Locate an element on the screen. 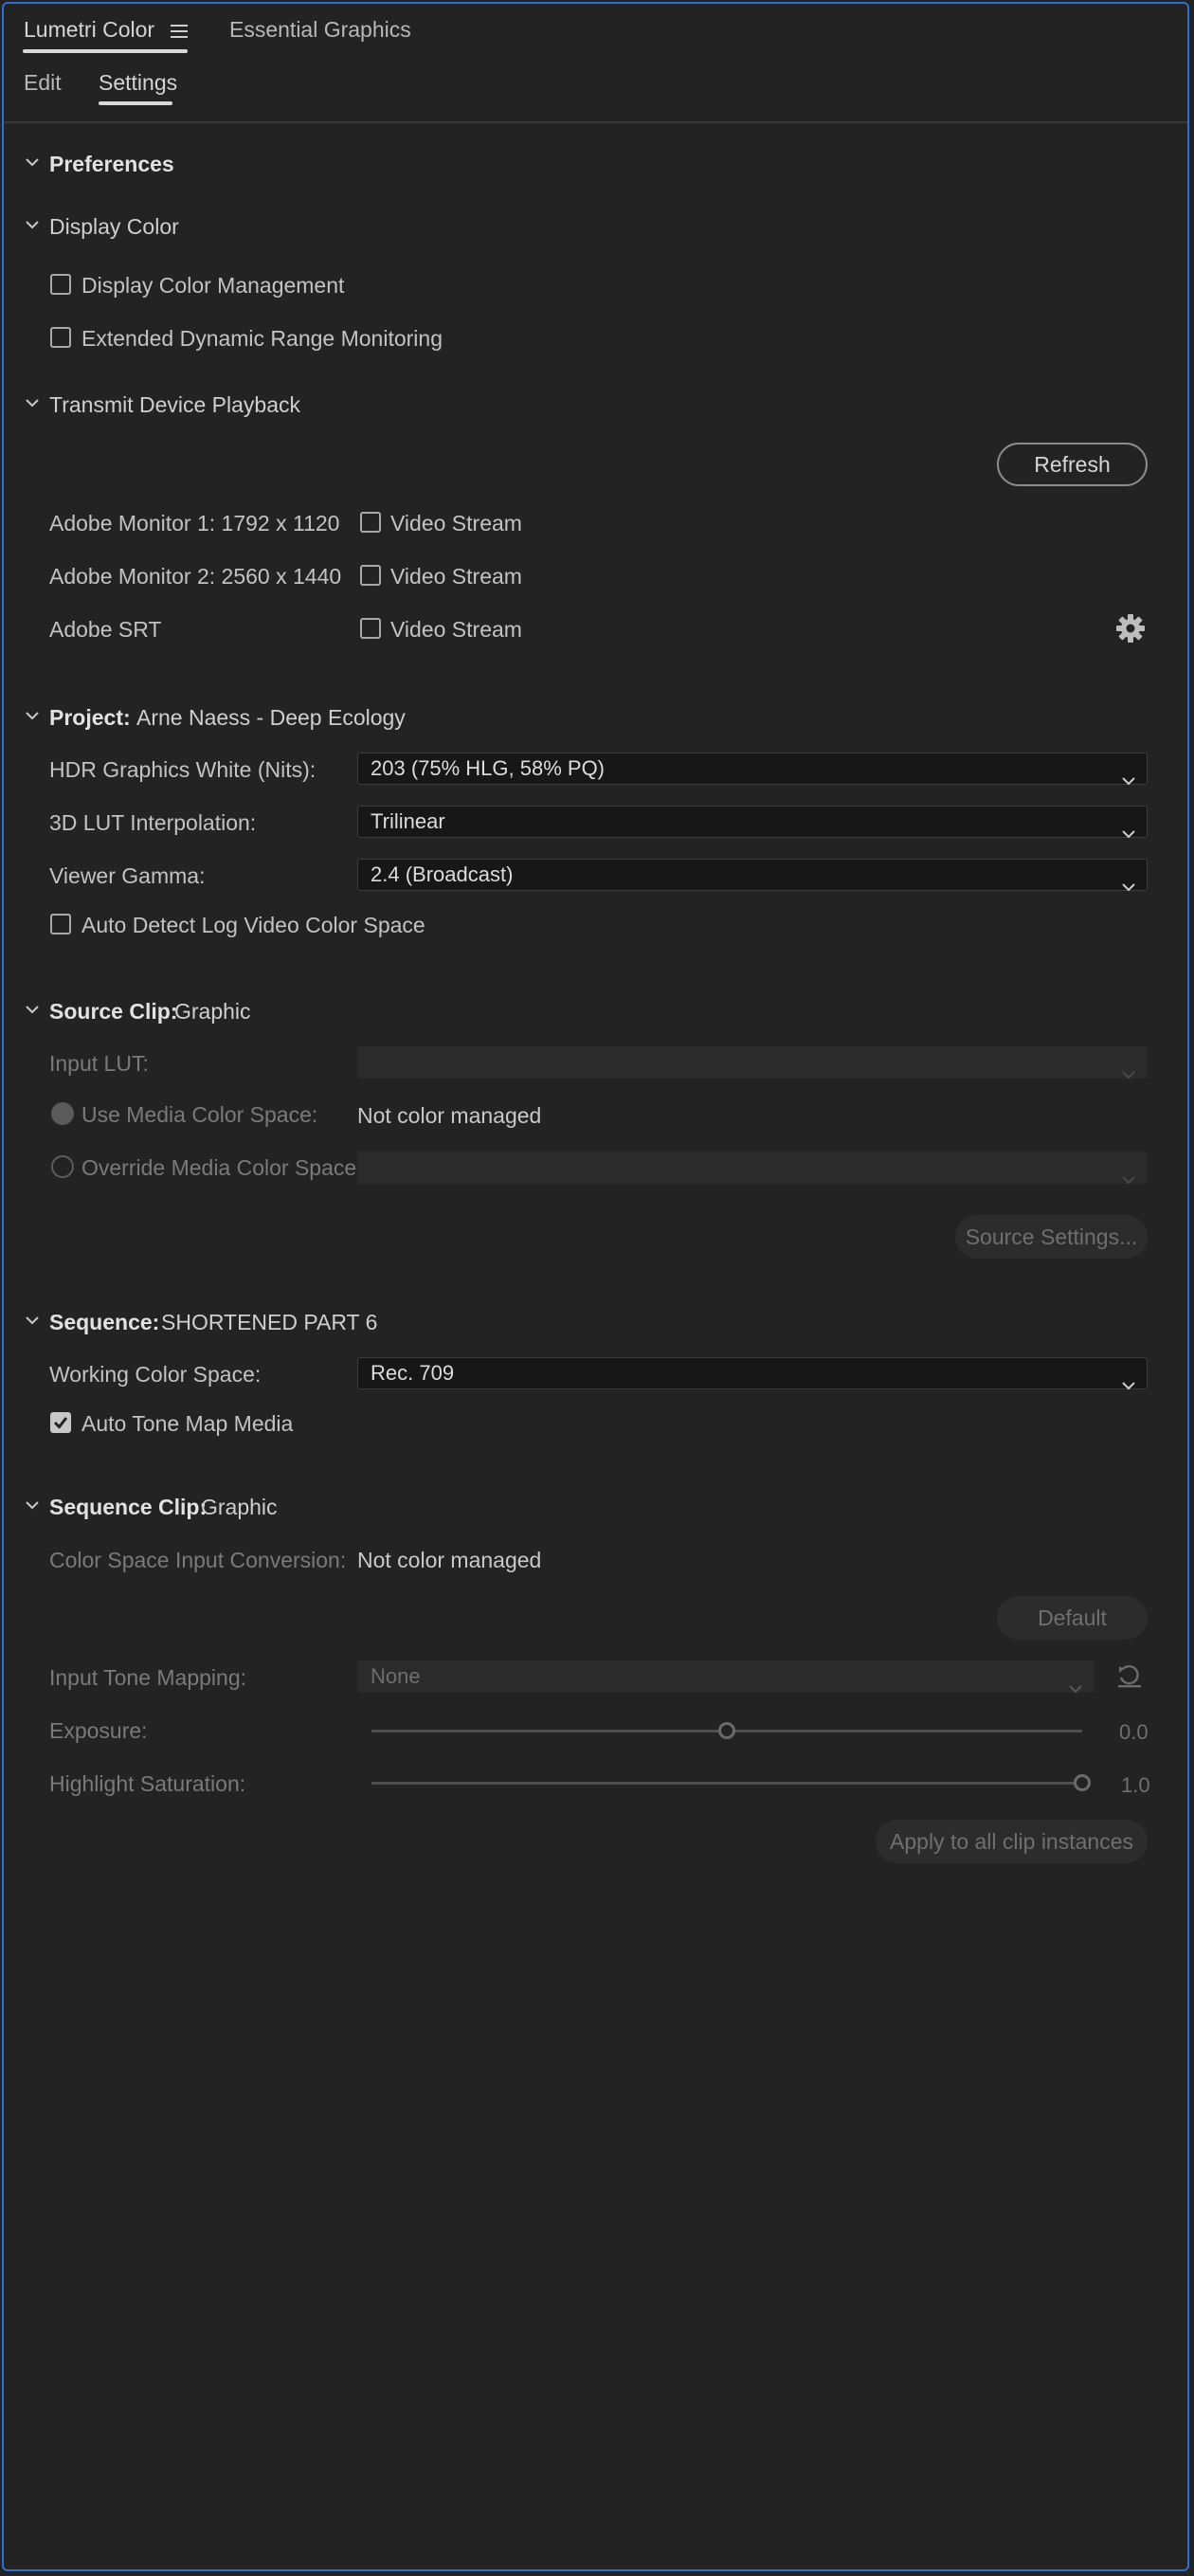 This screenshot has height=2576, width=1194. hdr-graphics-white-label: HDR Graphics White (Nits): is located at coordinates (183, 769).